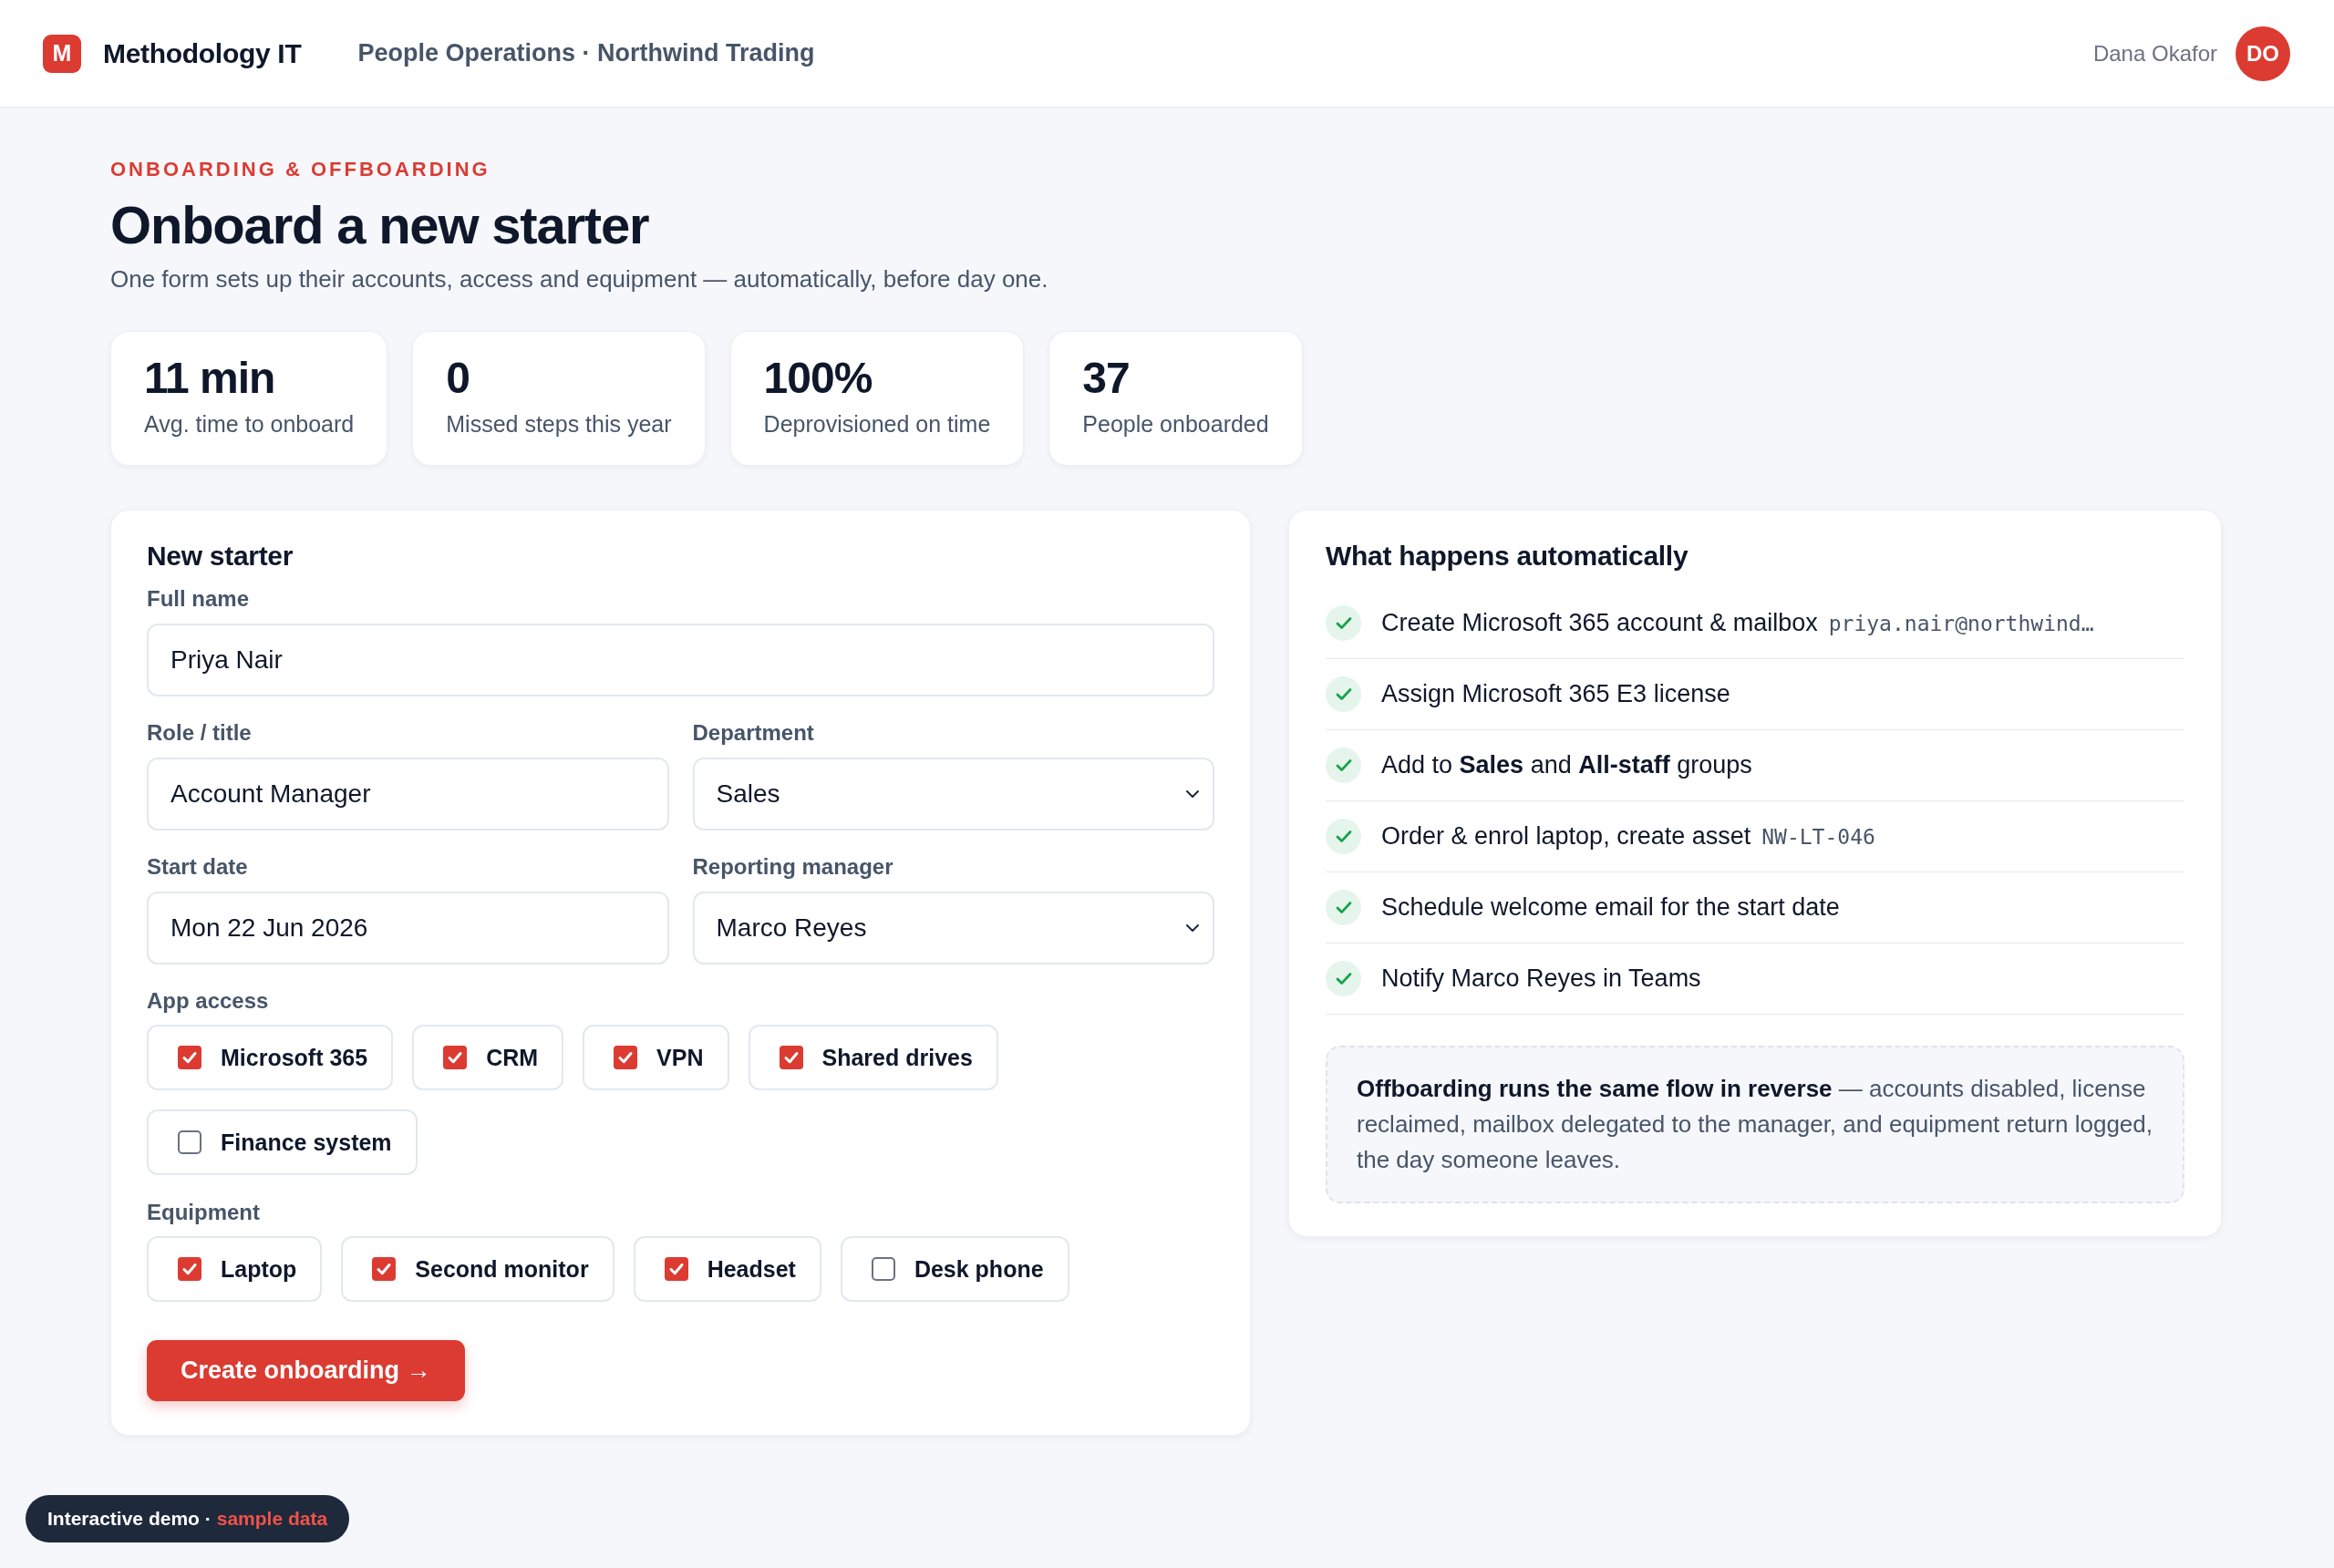 The height and width of the screenshot is (1568, 2334). What do you see at coordinates (271, 1057) in the screenshot?
I see `checkbox-option: Microsoft 365` at bounding box center [271, 1057].